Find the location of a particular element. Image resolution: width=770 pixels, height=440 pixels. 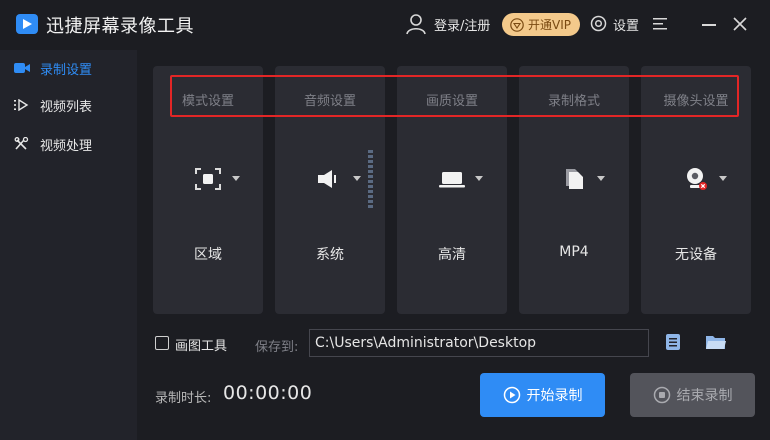

settings-link: 设置 is located at coordinates (626, 24).